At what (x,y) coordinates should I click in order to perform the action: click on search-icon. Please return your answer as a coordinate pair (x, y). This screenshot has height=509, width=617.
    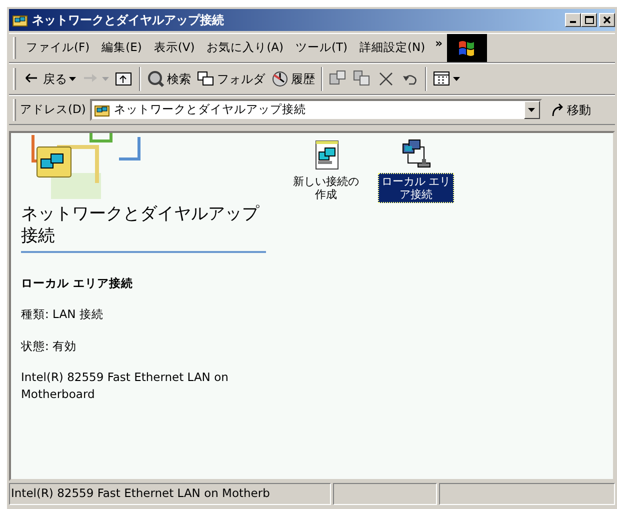
    Looking at the image, I should click on (156, 79).